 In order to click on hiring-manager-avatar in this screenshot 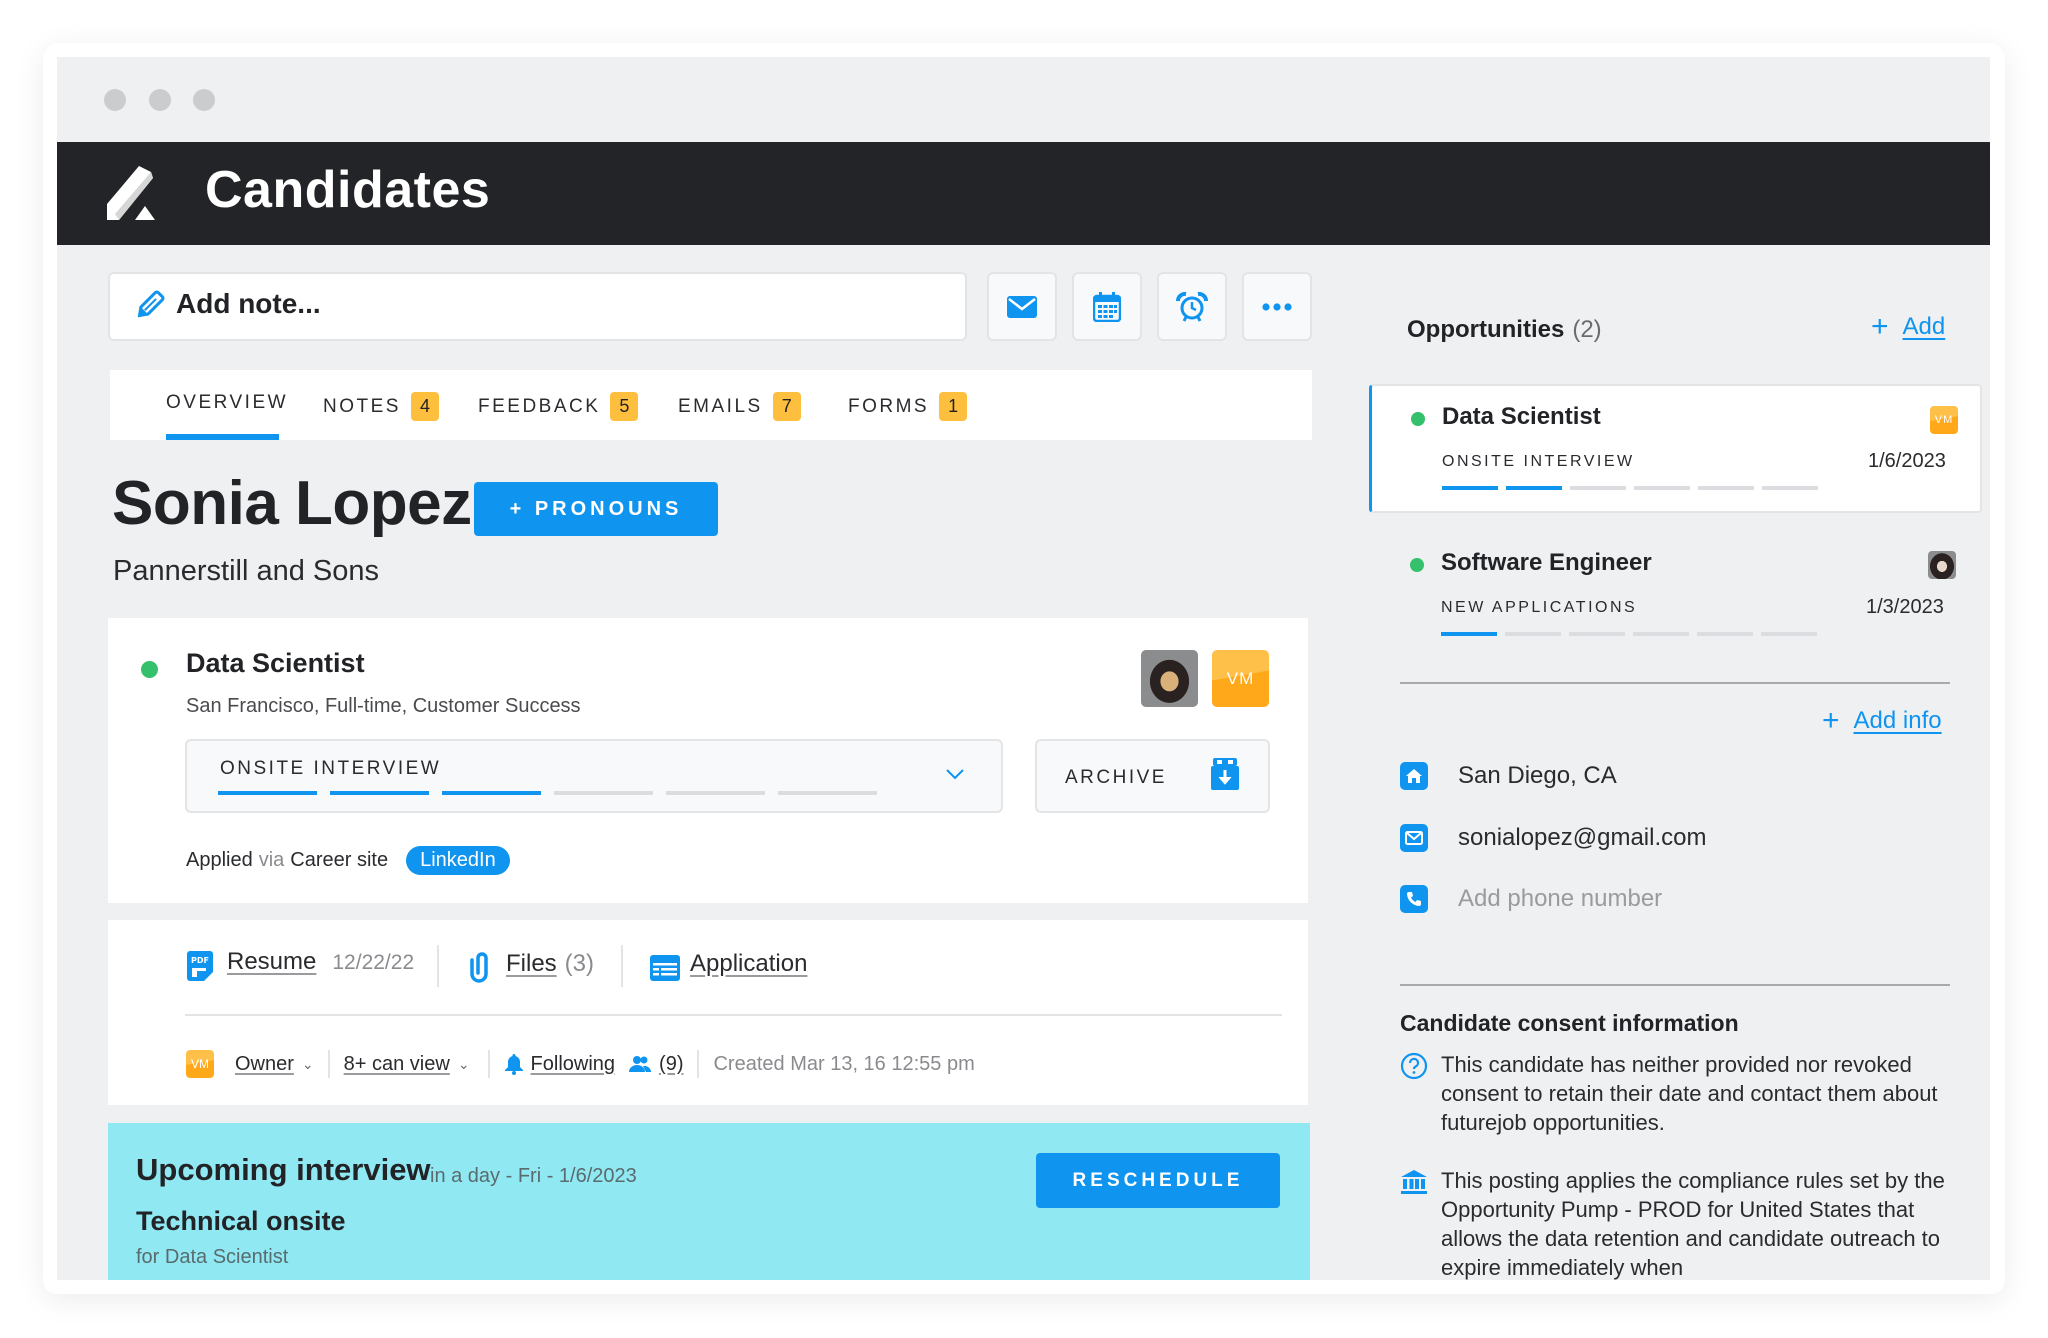, I will do `click(1169, 678)`.